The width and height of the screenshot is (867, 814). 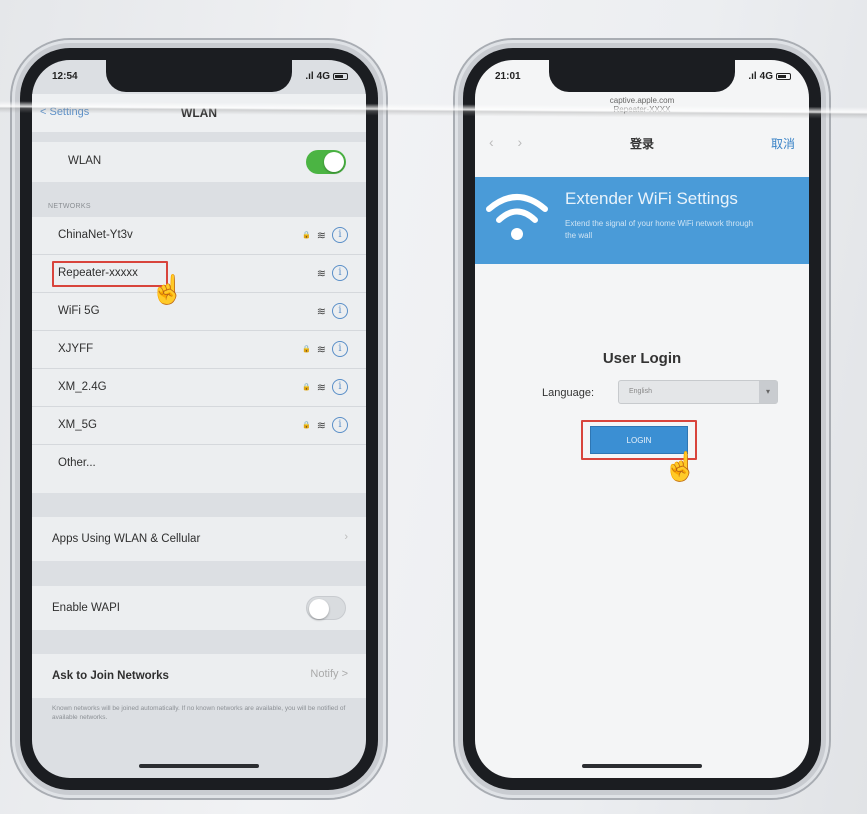 I want to click on login-page-title: 登录, so click(x=641, y=144).